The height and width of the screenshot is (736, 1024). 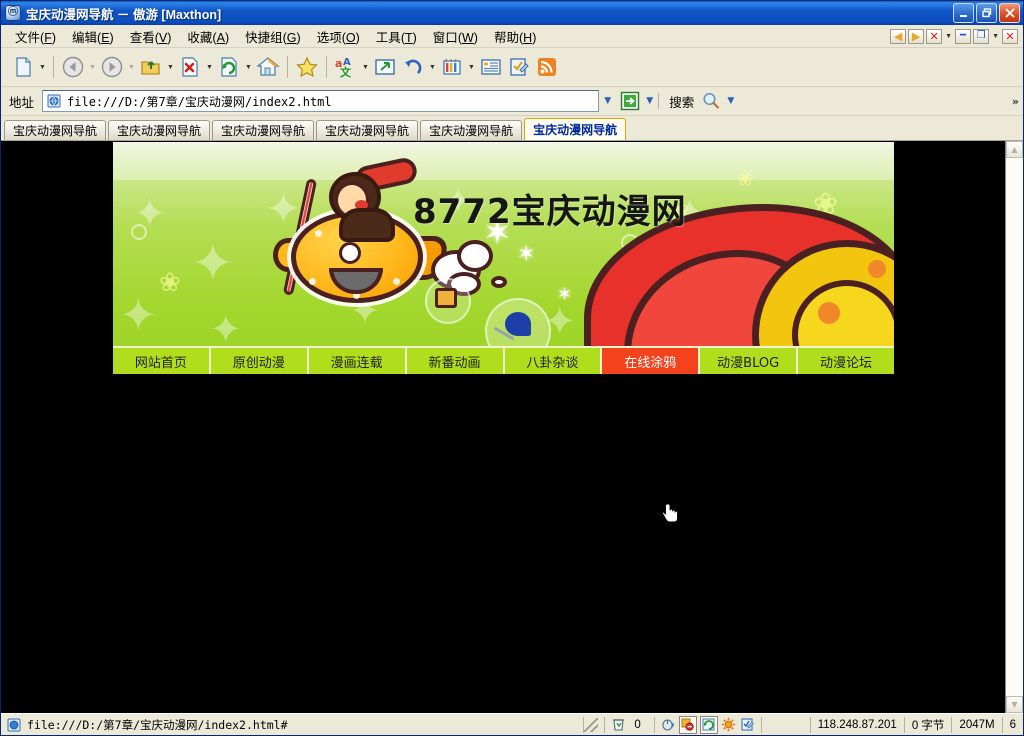 I want to click on notes-pad-icon, so click(x=748, y=725).